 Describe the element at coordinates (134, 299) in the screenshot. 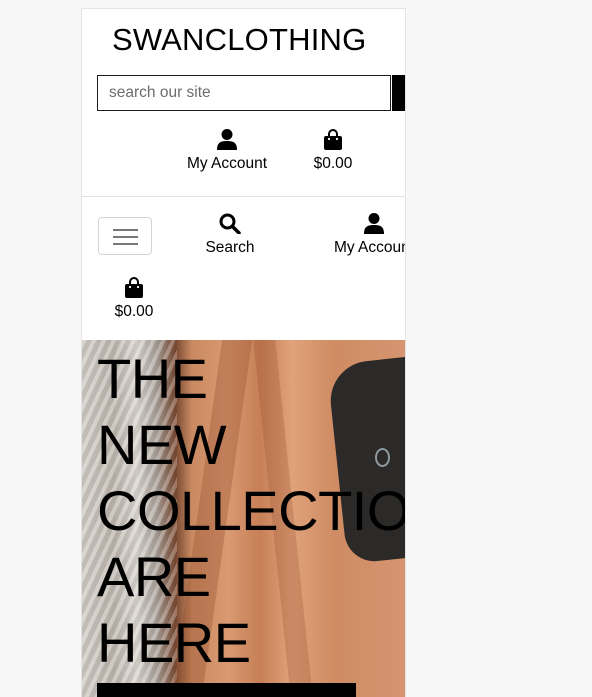

I see `nav-bag-link: $0.00` at that location.